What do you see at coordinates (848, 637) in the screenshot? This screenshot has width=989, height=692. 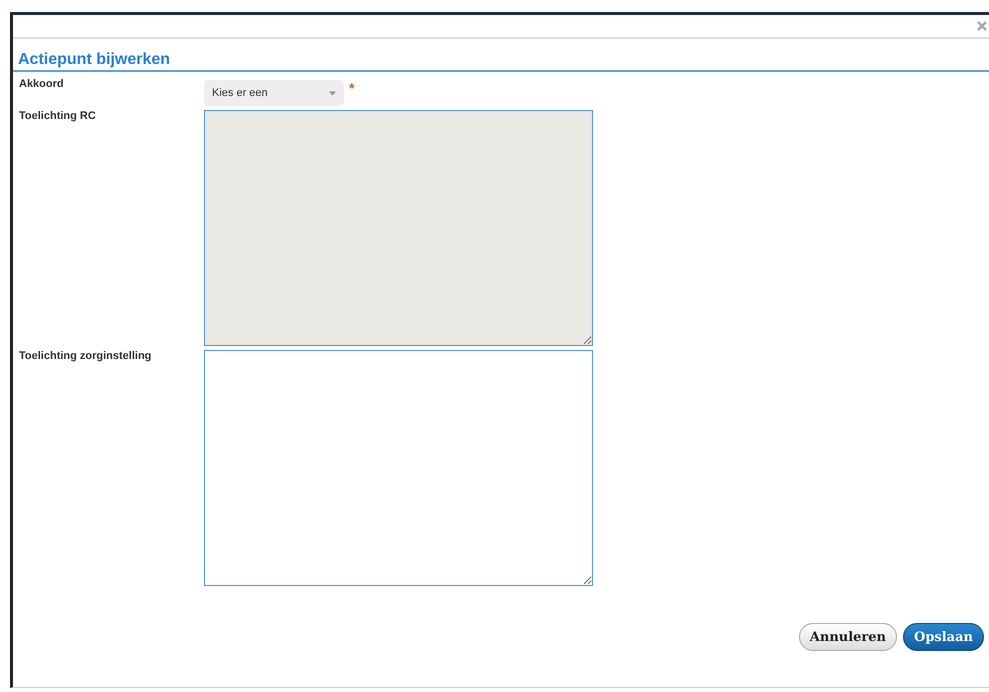 I see `cancel-button: Annuleren` at bounding box center [848, 637].